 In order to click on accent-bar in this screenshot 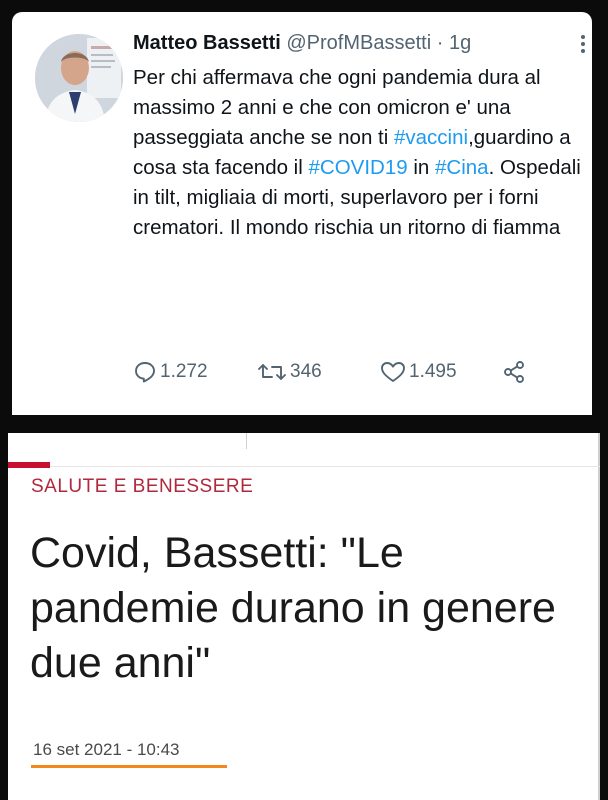, I will do `click(29, 465)`.